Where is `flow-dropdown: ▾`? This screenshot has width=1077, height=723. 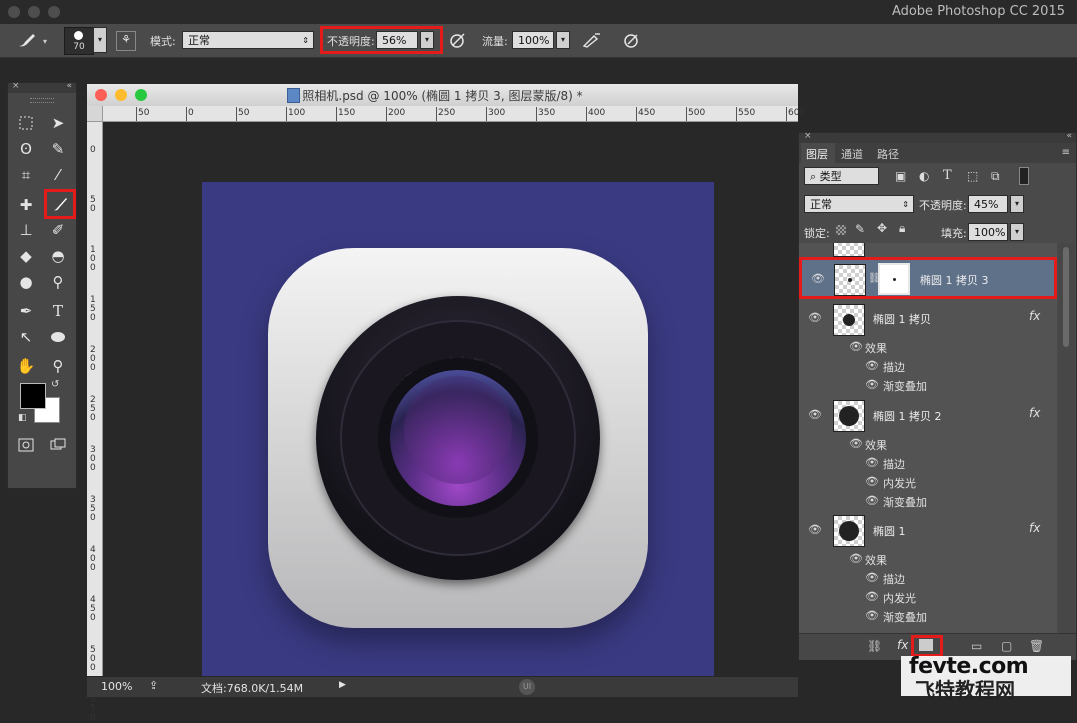
flow-dropdown: ▾ is located at coordinates (563, 40).